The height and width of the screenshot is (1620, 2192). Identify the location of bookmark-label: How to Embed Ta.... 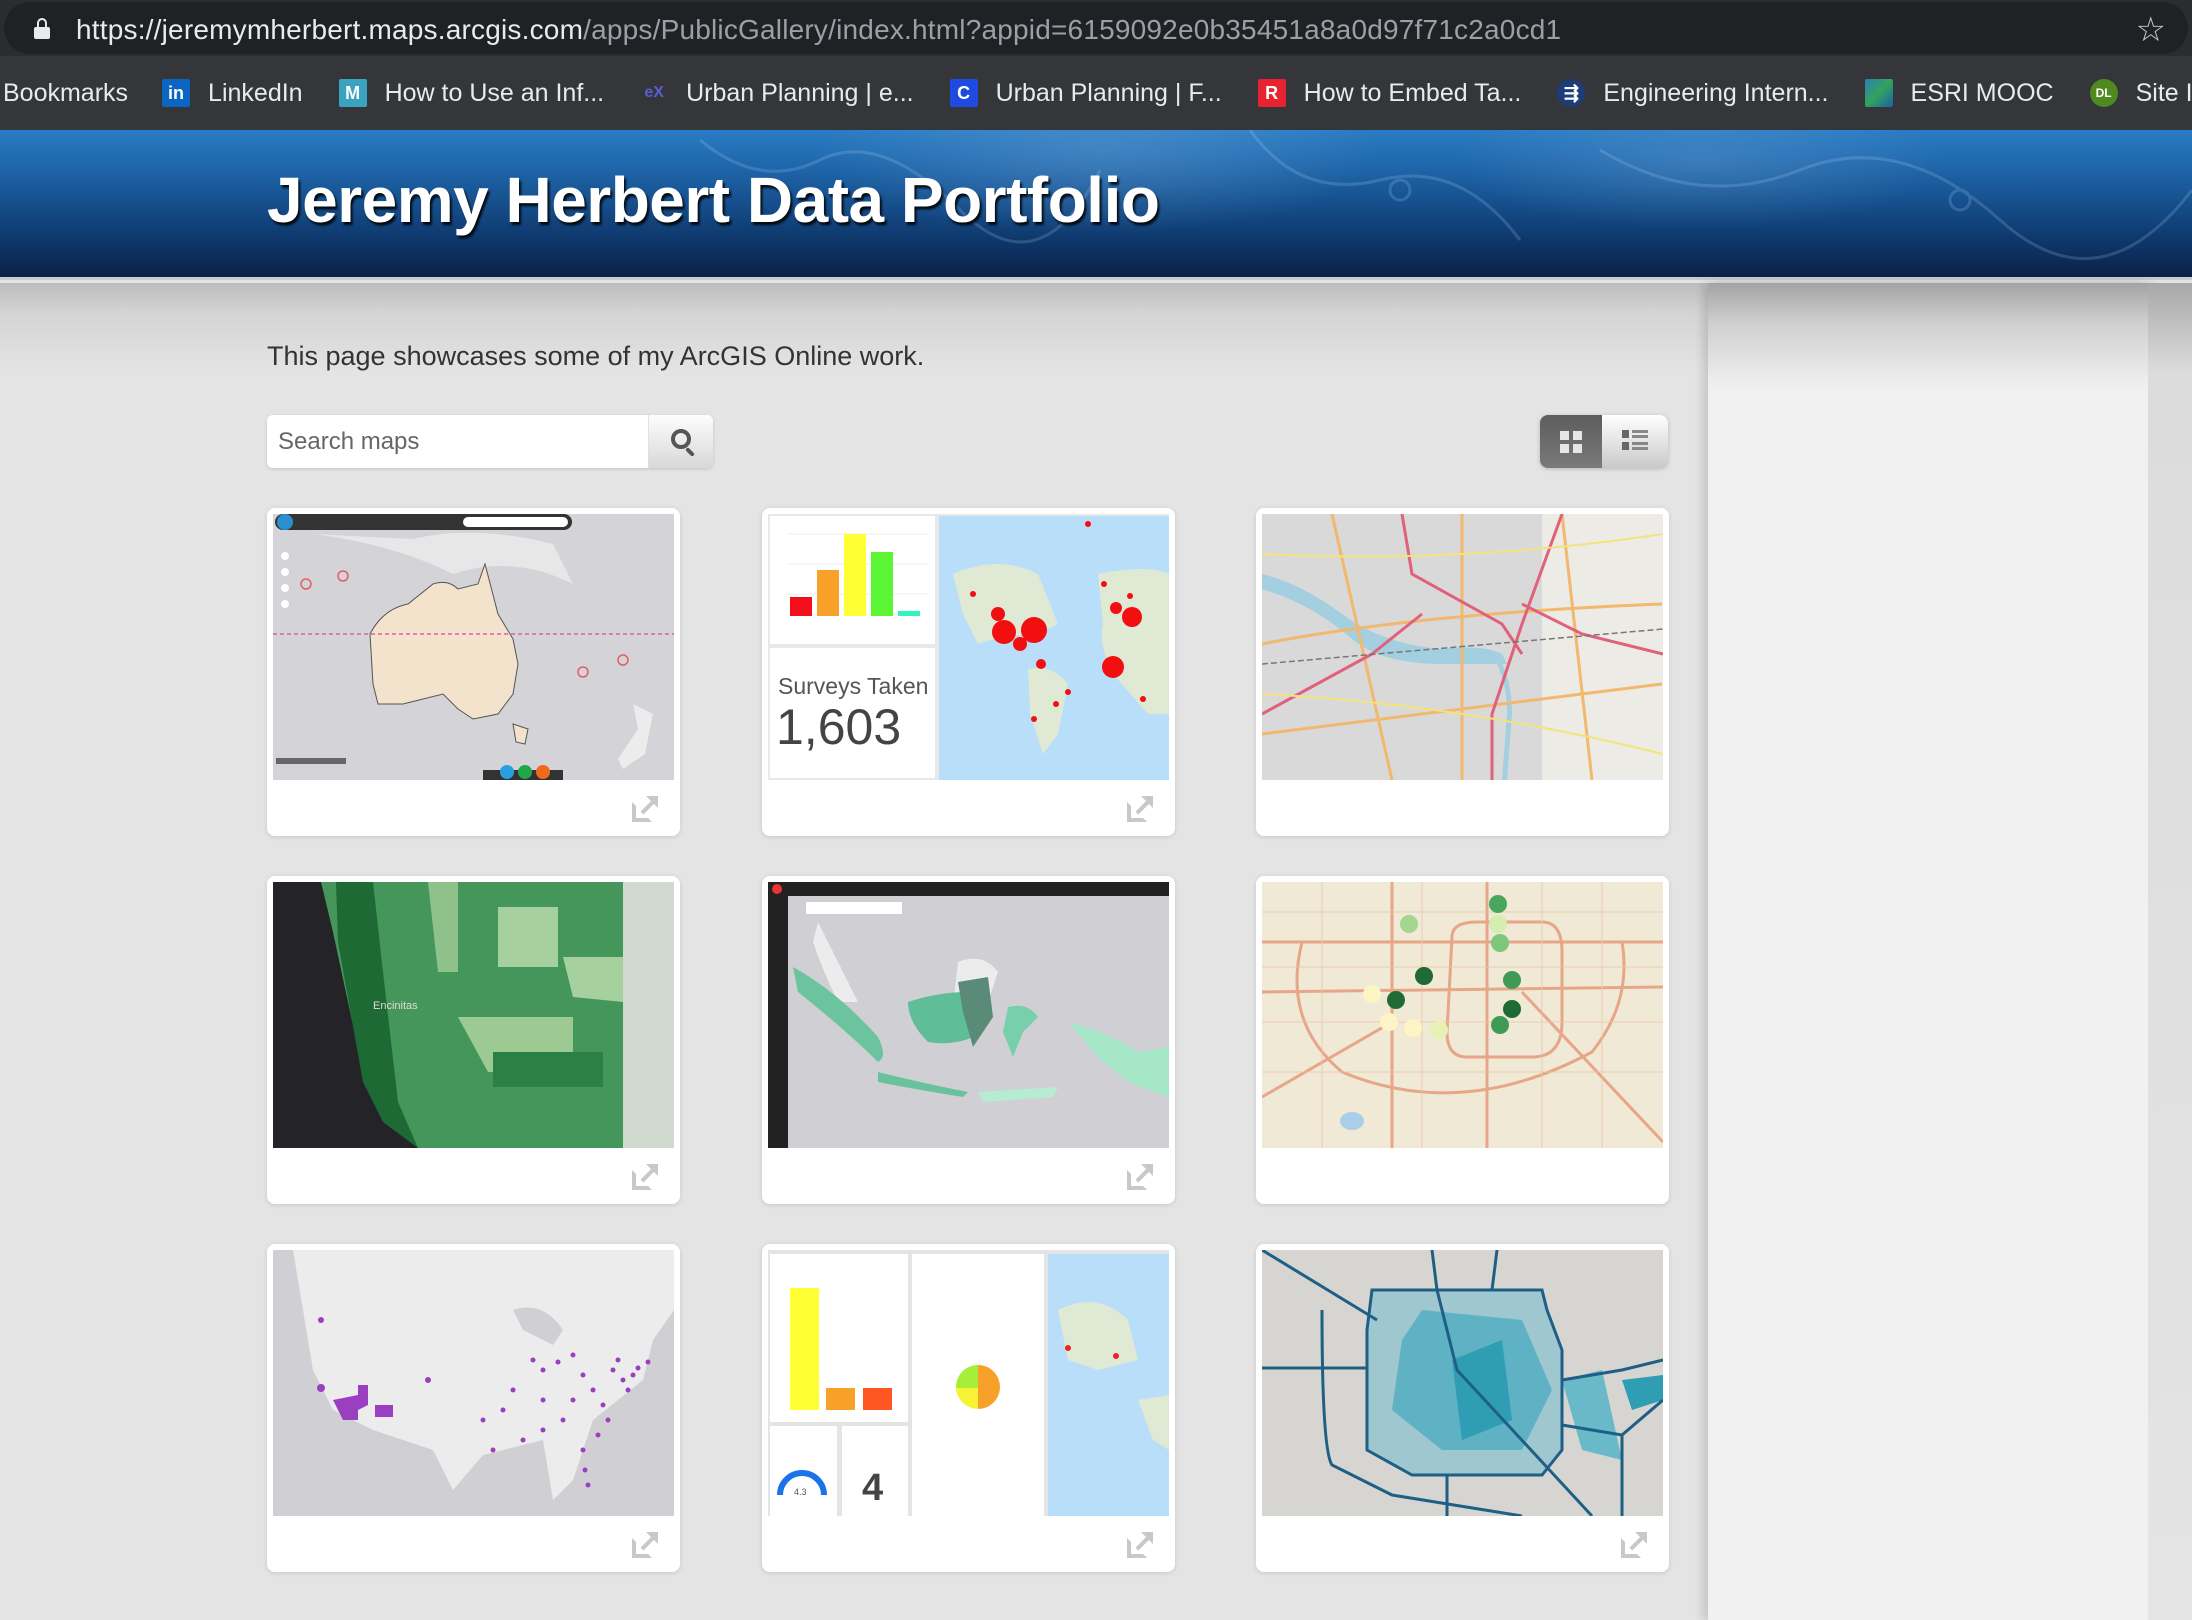
(1412, 92).